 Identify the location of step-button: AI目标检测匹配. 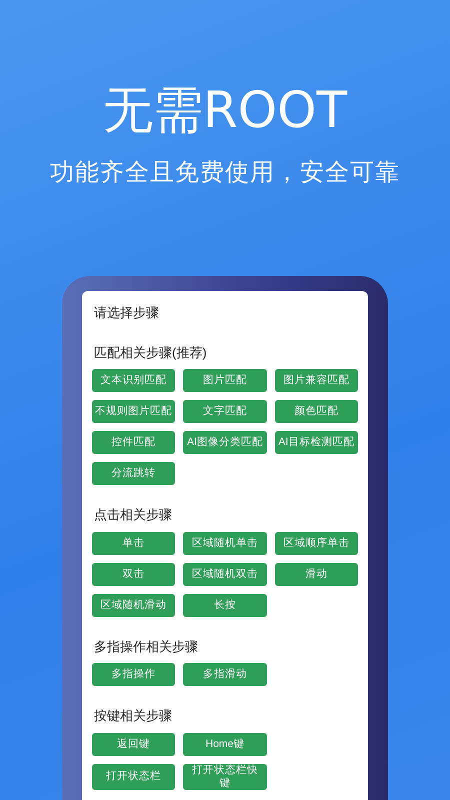
(316, 442).